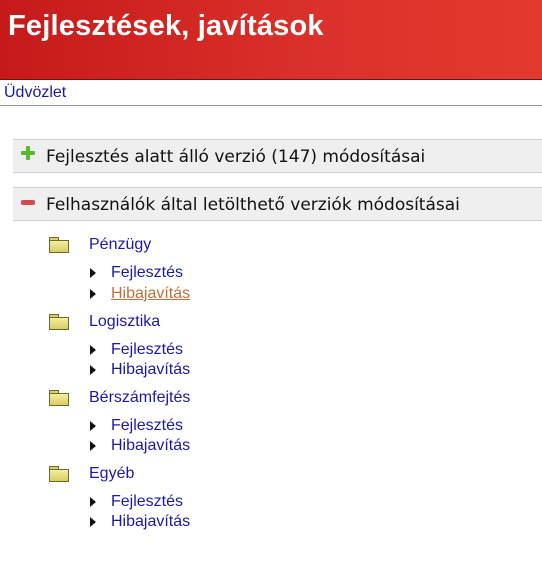 The image size is (542, 583). Describe the element at coordinates (147, 350) in the screenshot. I see `logisztika-fejlesztes-link: Fejlesztés` at that location.